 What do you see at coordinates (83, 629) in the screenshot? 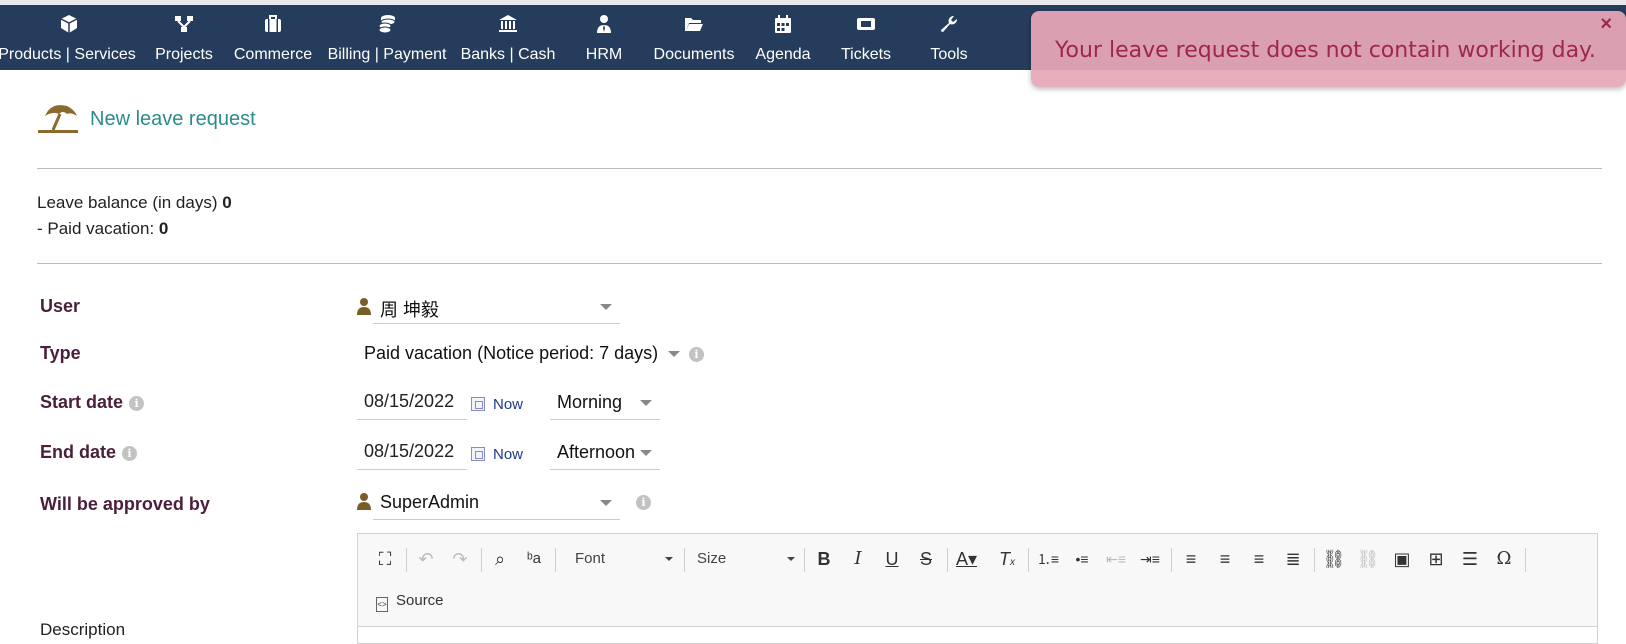
I see `description-label: Description` at bounding box center [83, 629].